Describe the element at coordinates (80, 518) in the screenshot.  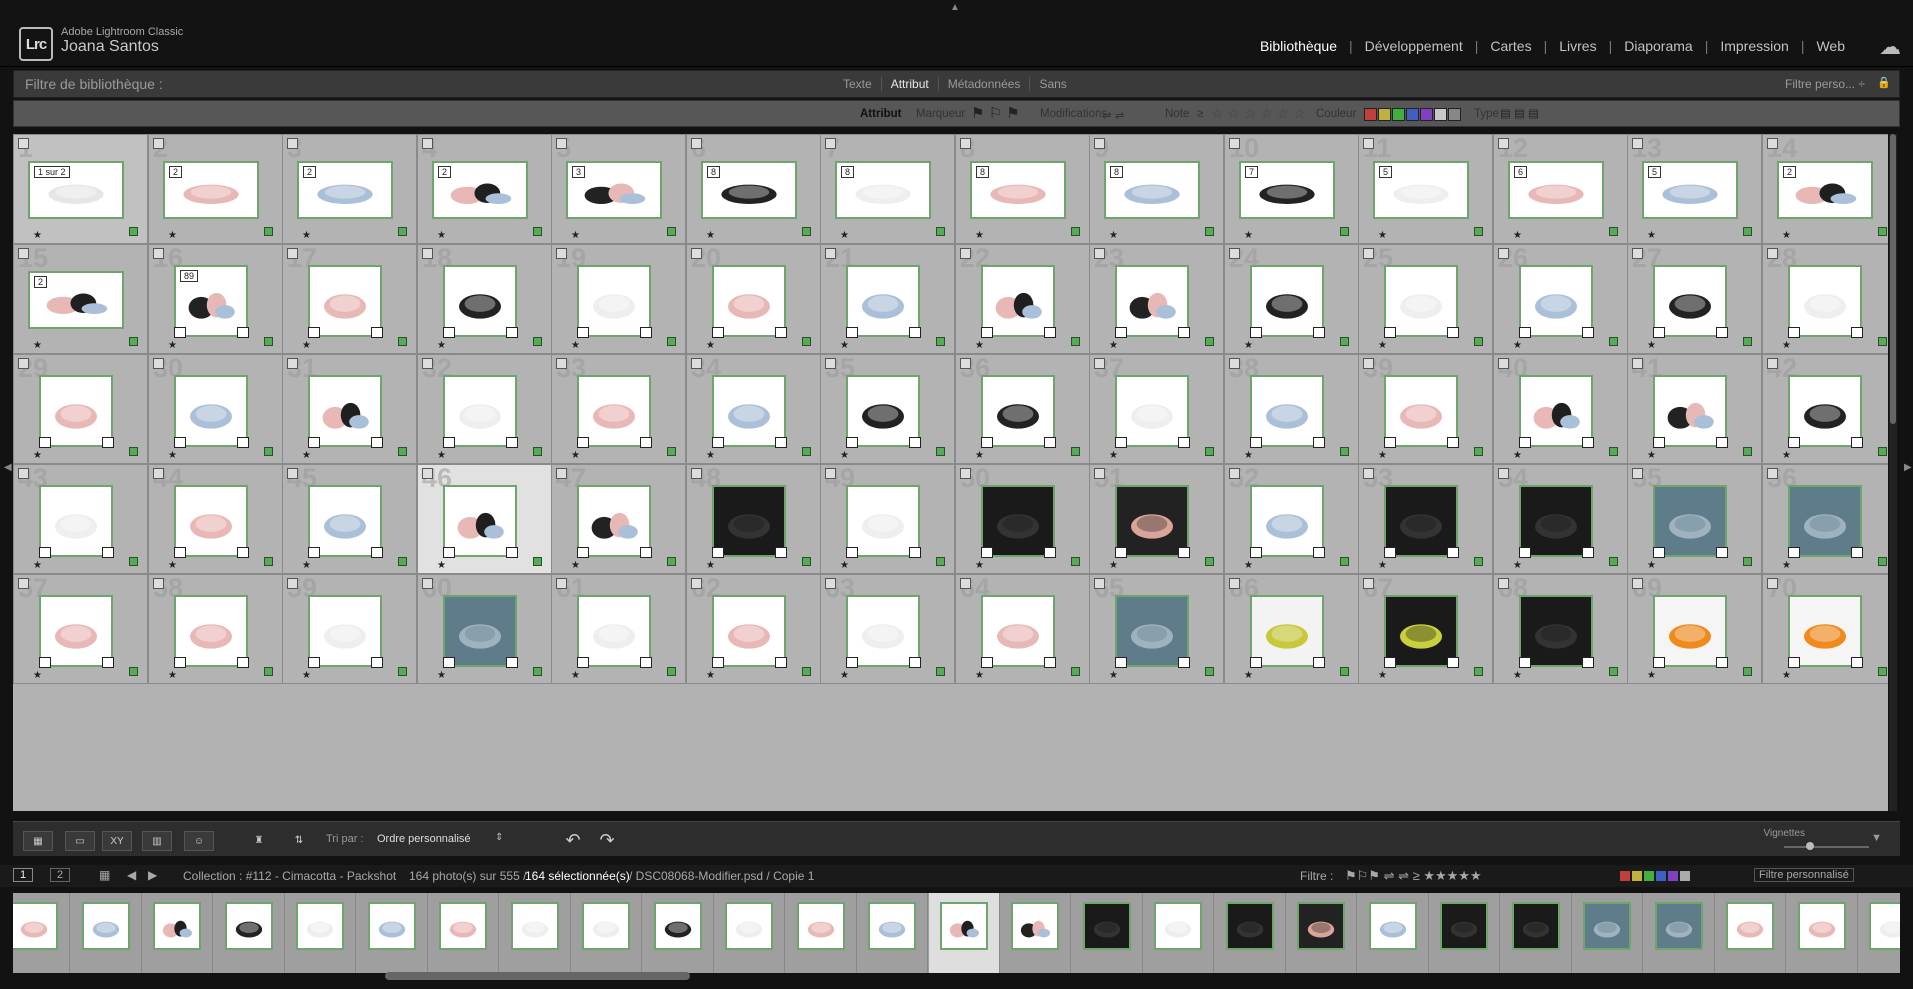
I see `grid-cell: 43 ★` at that location.